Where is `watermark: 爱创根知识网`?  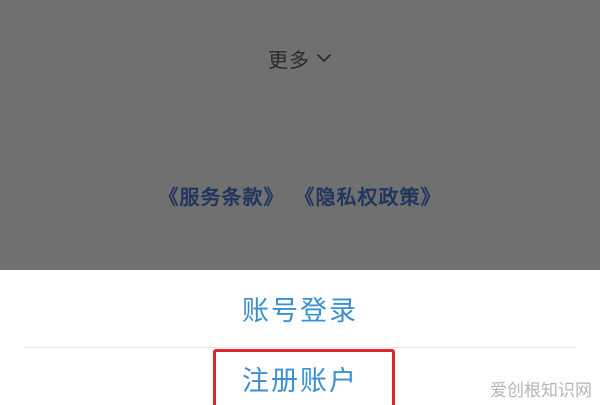 watermark: 爱创根知识网 is located at coordinates (541, 391).